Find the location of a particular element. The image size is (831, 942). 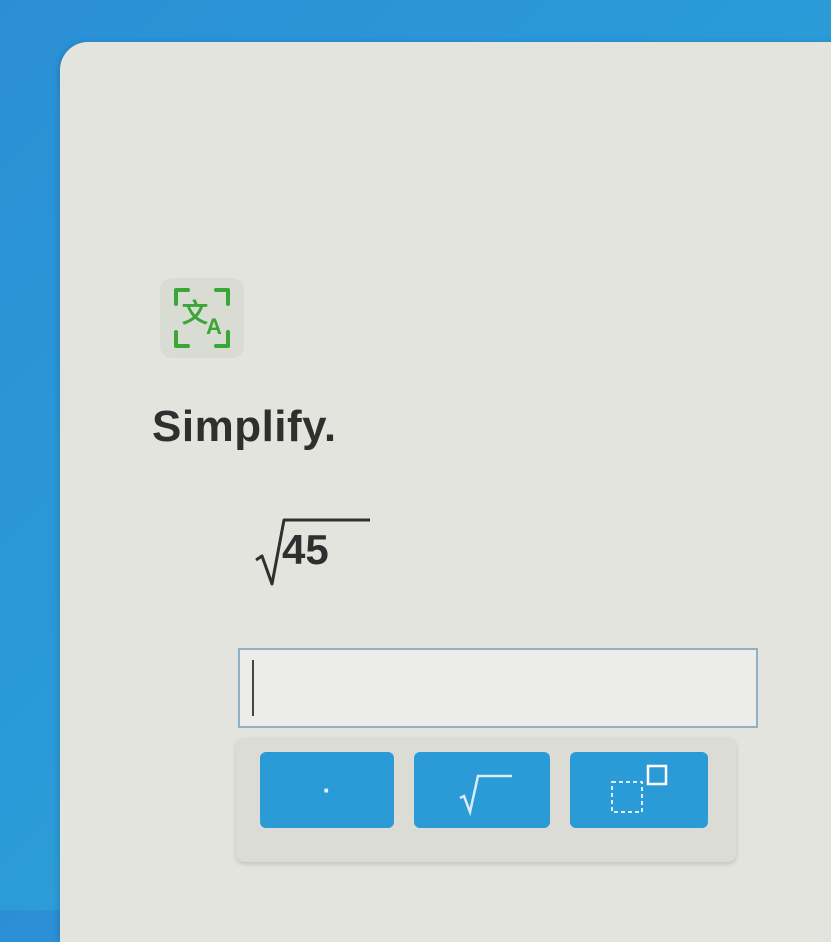

instruction-text: Simplify. is located at coordinates (244, 426).